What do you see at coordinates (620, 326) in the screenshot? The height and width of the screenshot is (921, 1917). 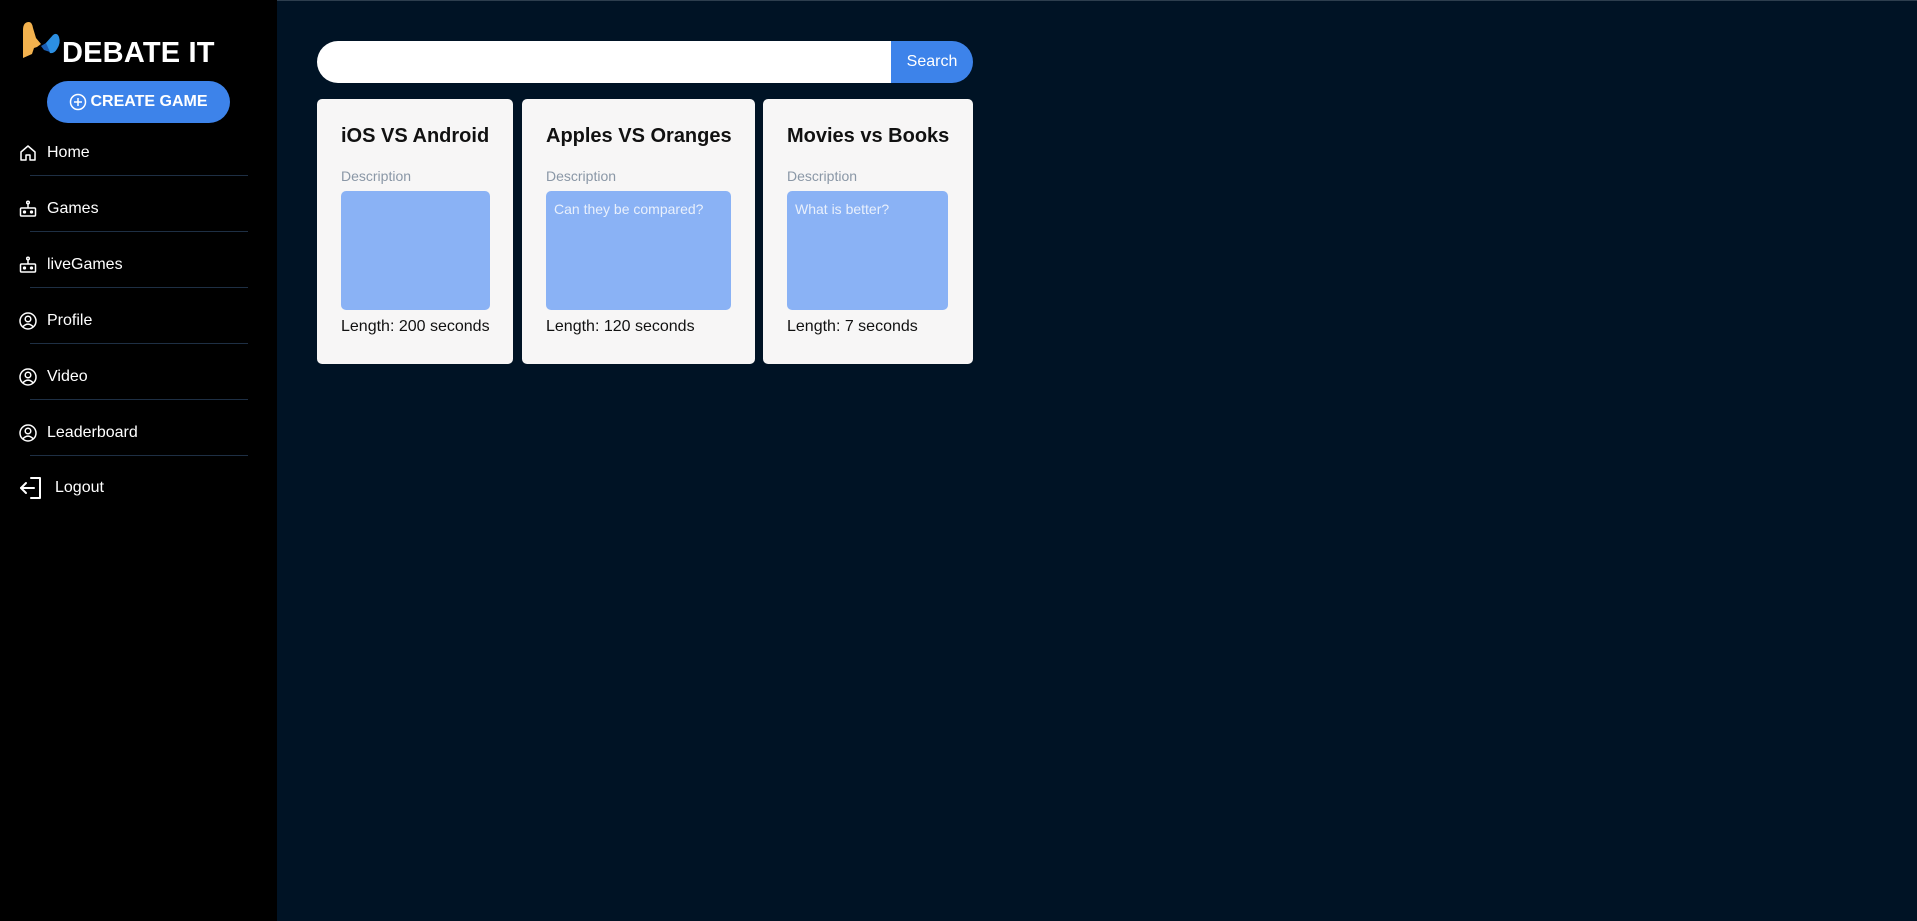 I see `game-length: Length: 120 seconds` at bounding box center [620, 326].